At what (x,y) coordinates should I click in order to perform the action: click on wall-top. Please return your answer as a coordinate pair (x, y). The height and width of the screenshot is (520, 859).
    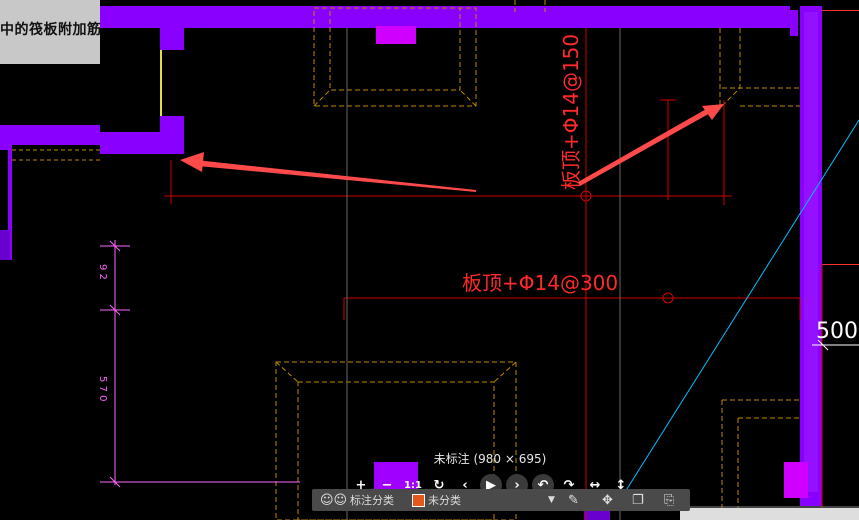
    Looking at the image, I should click on (461, 17).